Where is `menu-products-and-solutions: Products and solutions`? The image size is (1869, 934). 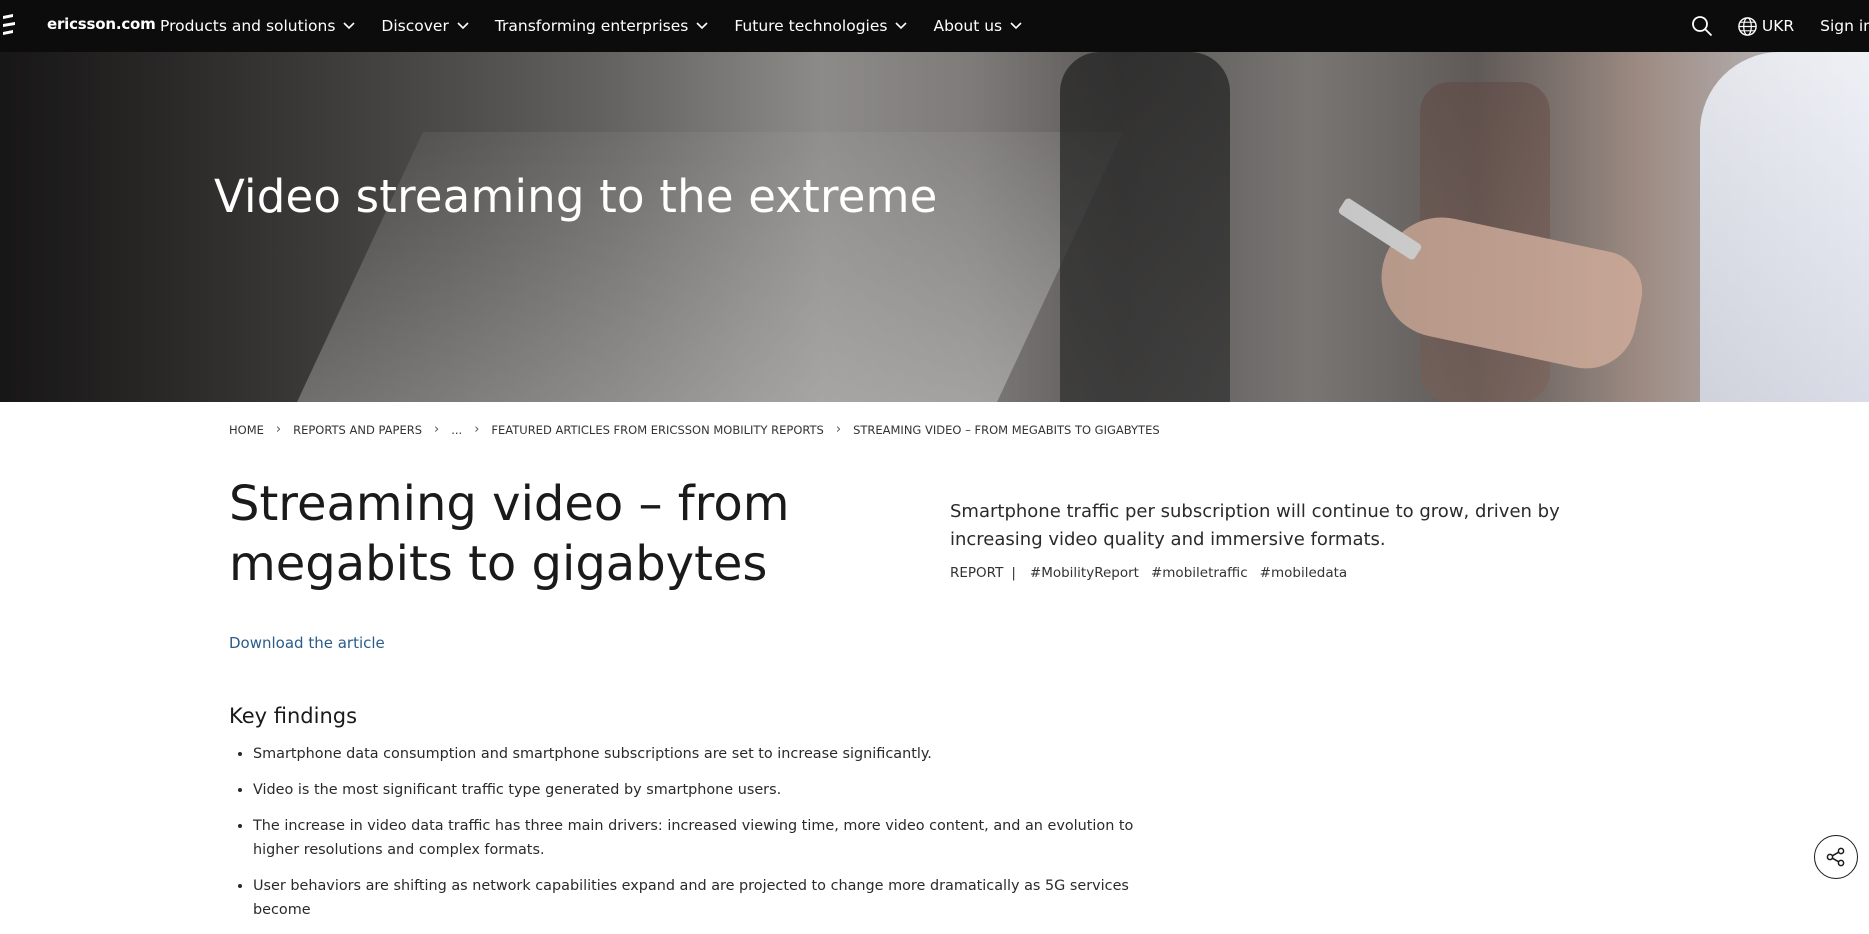
menu-products-and-solutions: Products and solutions is located at coordinates (257, 26).